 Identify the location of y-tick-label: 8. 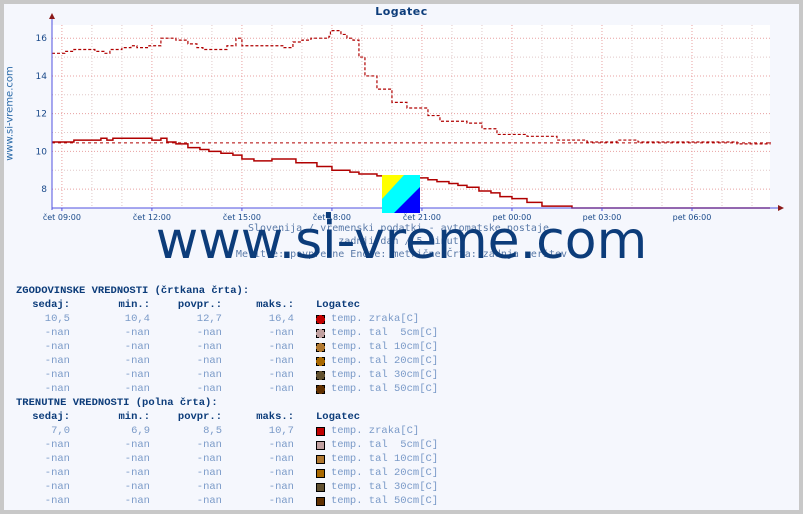
(44, 190).